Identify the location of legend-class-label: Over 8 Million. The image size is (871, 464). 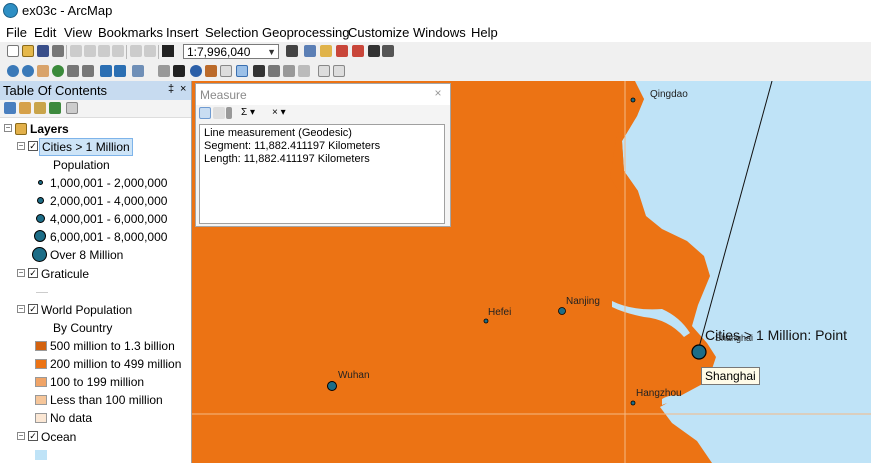
(87, 255).